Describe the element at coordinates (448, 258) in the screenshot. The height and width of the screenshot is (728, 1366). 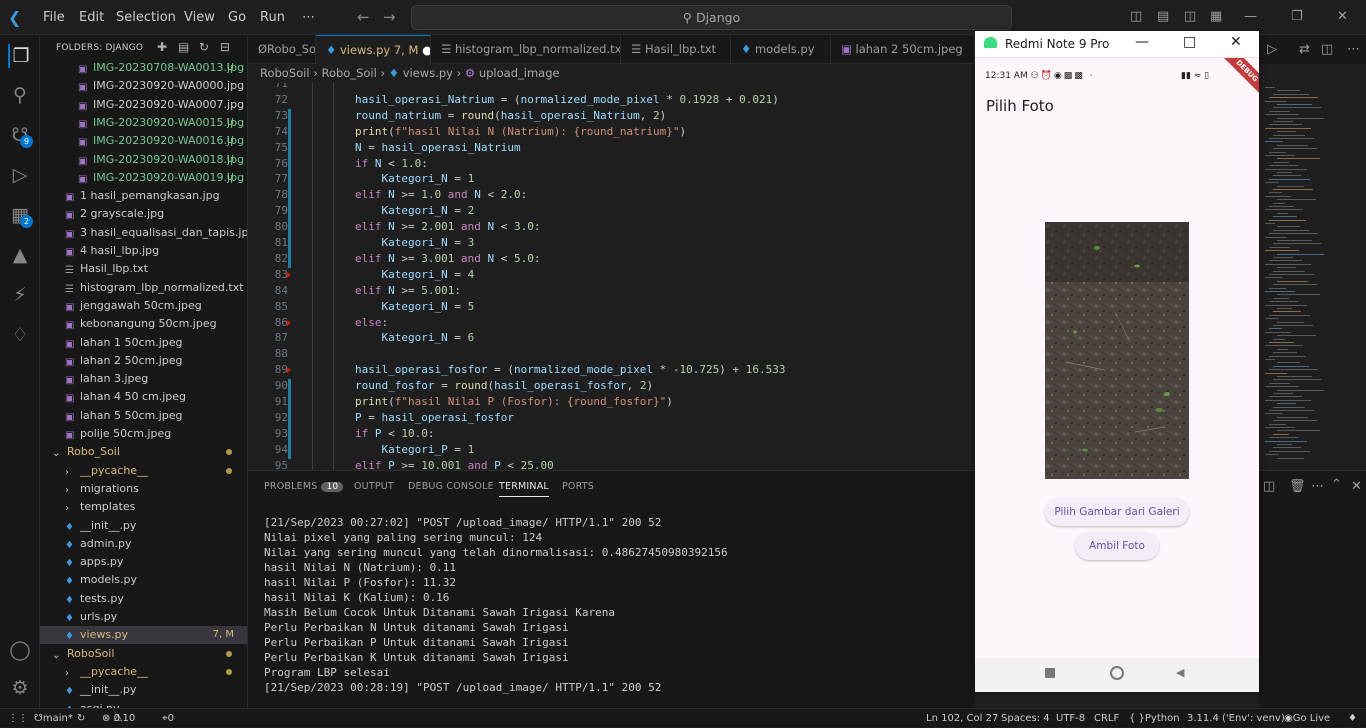
I see `code-line: elif N >= 3.001 and N < 5.0:` at that location.